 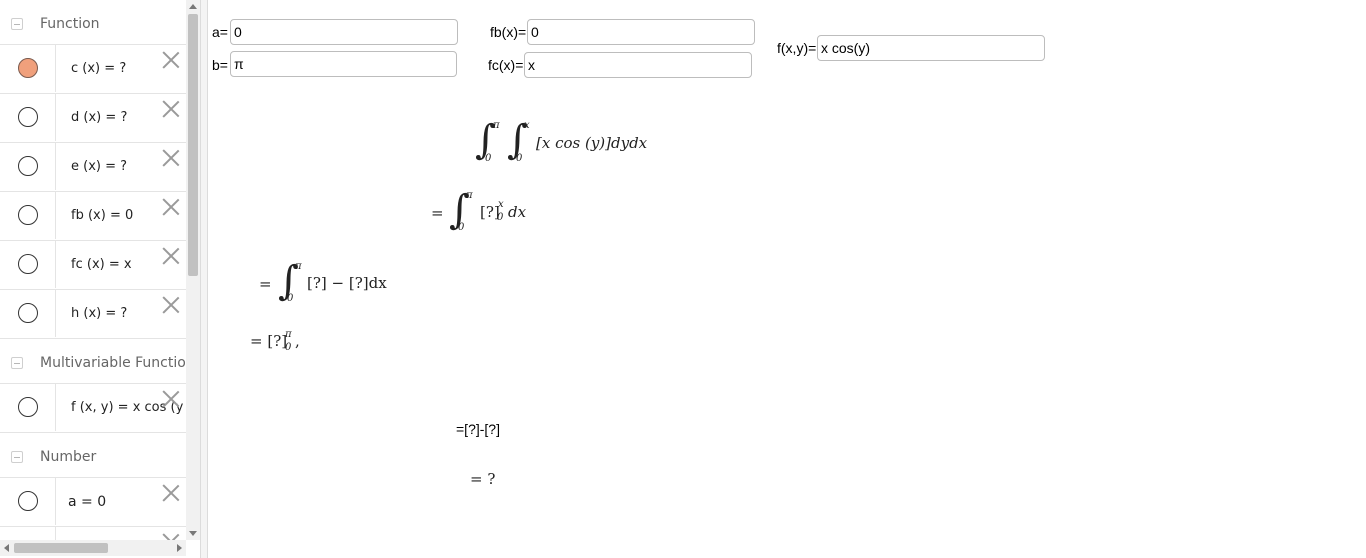 What do you see at coordinates (87, 502) in the screenshot?
I see `algebra-expression: a = 0` at bounding box center [87, 502].